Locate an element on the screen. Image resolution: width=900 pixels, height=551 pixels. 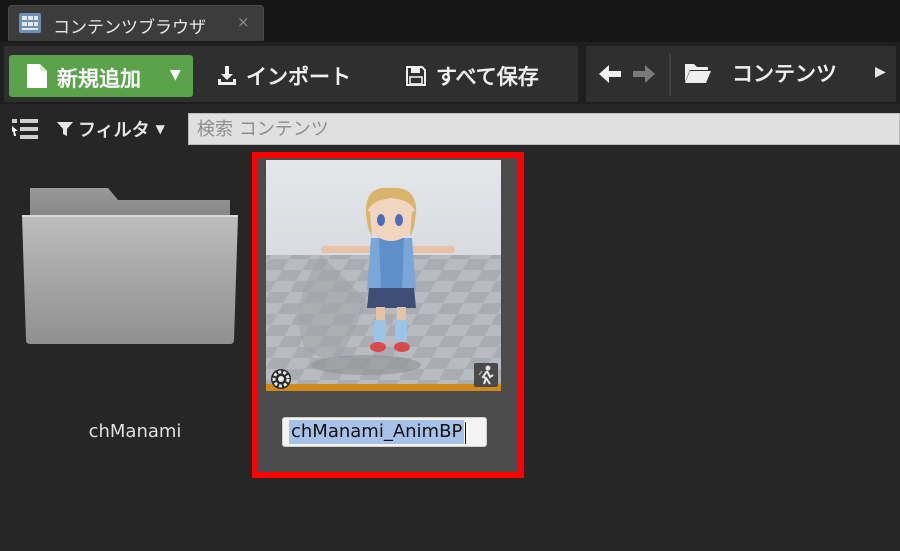
search-input is located at coordinates (544, 129).